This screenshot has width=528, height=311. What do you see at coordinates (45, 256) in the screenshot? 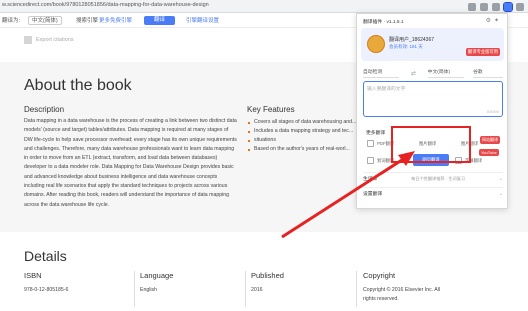
I see `details-heading: Details` at bounding box center [45, 256].